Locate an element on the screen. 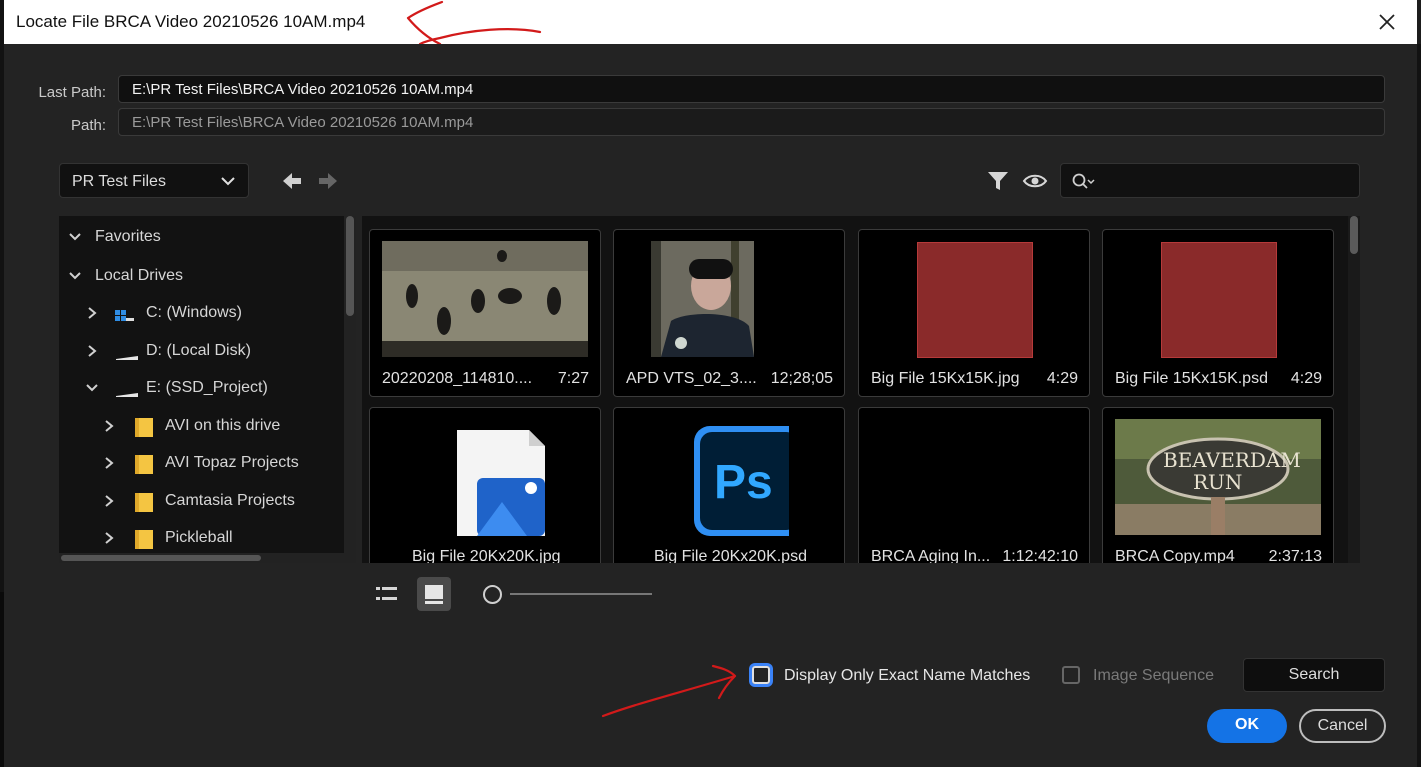 The width and height of the screenshot is (1421, 767). filter-icon is located at coordinates (998, 181).